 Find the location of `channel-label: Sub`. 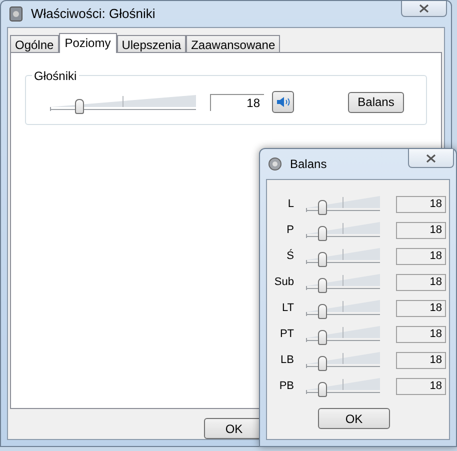

channel-label: Sub is located at coordinates (283, 282).